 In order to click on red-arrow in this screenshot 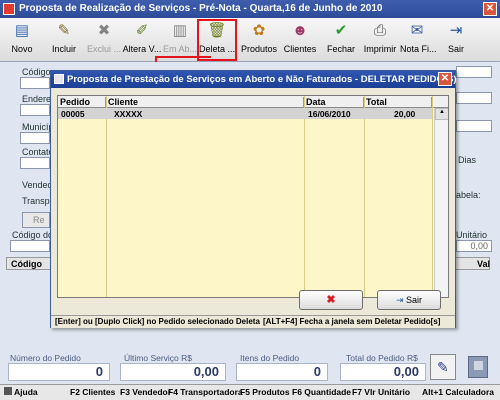, I will do `click(183, 57)`.